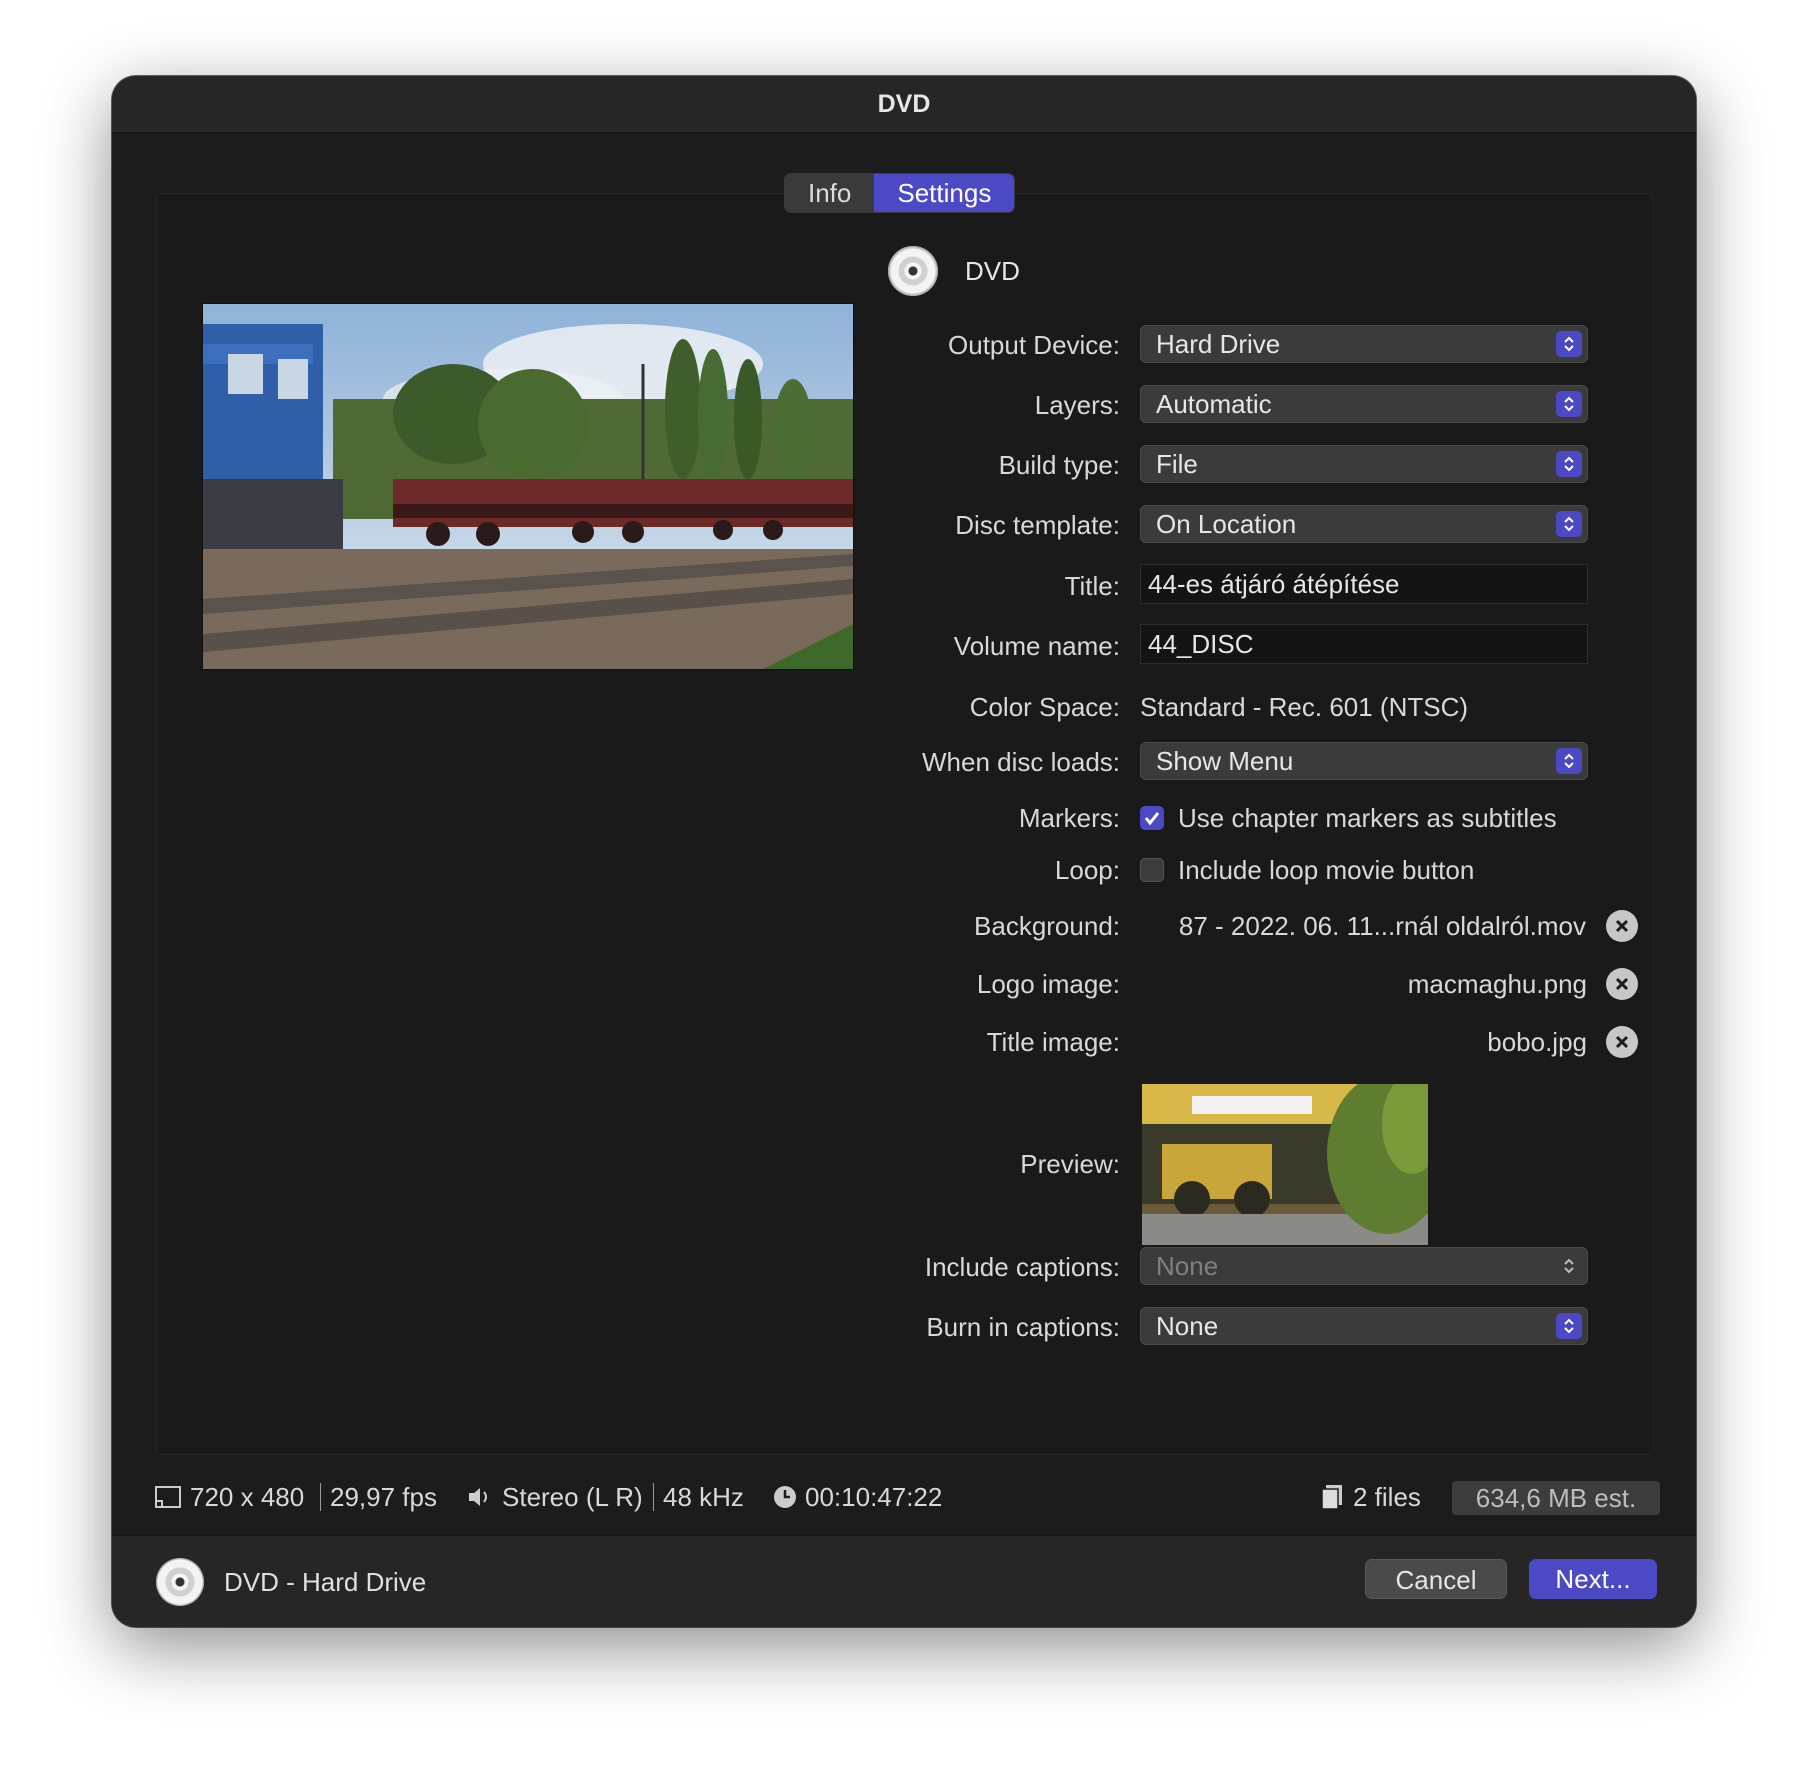  What do you see at coordinates (1226, 524) in the screenshot?
I see `disc-template-value: On Location` at bounding box center [1226, 524].